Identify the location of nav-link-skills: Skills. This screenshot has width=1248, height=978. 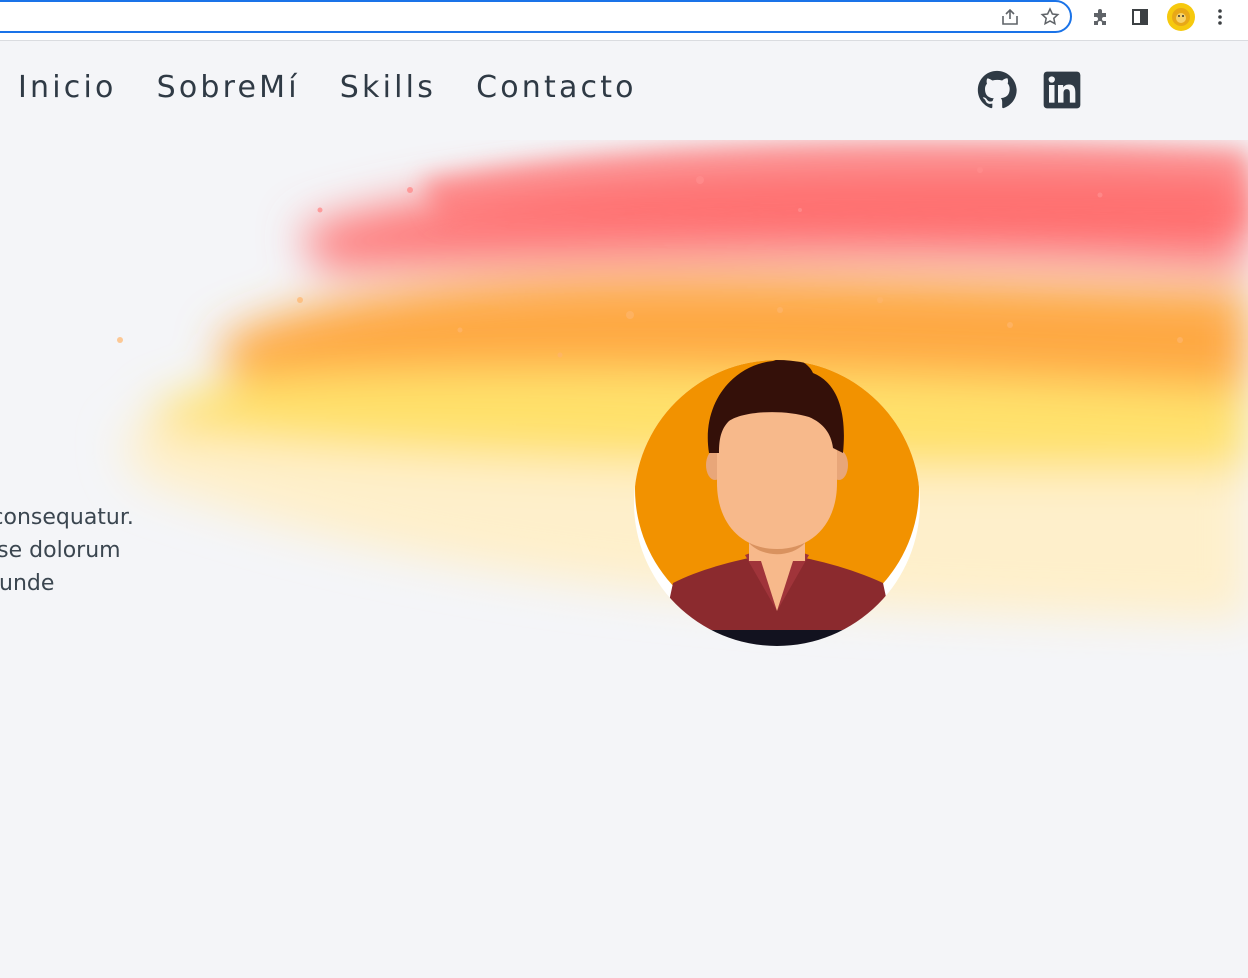
(388, 87).